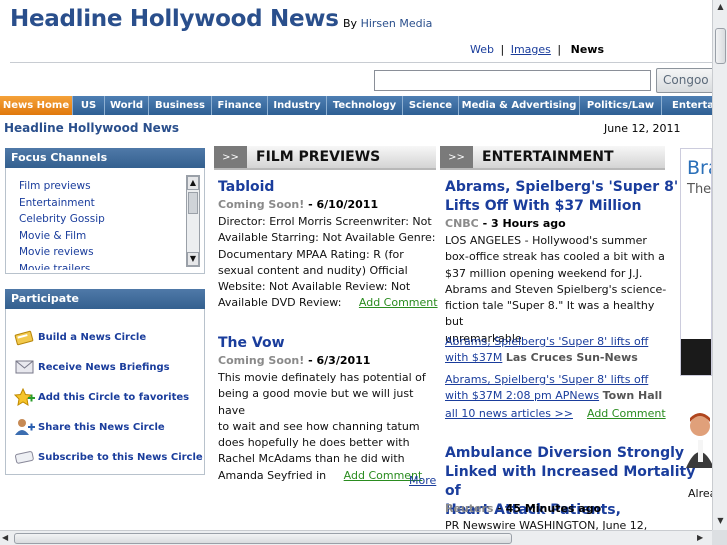  What do you see at coordinates (92, 337) in the screenshot?
I see `build-news-circle-link: Build a News Circle` at bounding box center [92, 337].